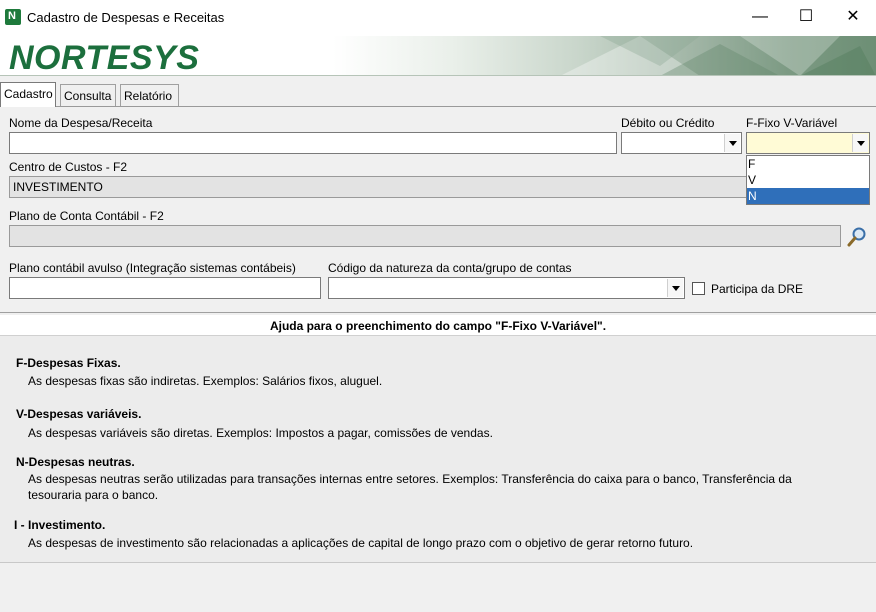 The image size is (876, 612). What do you see at coordinates (438, 562) in the screenshot?
I see `bottom-divider` at bounding box center [438, 562].